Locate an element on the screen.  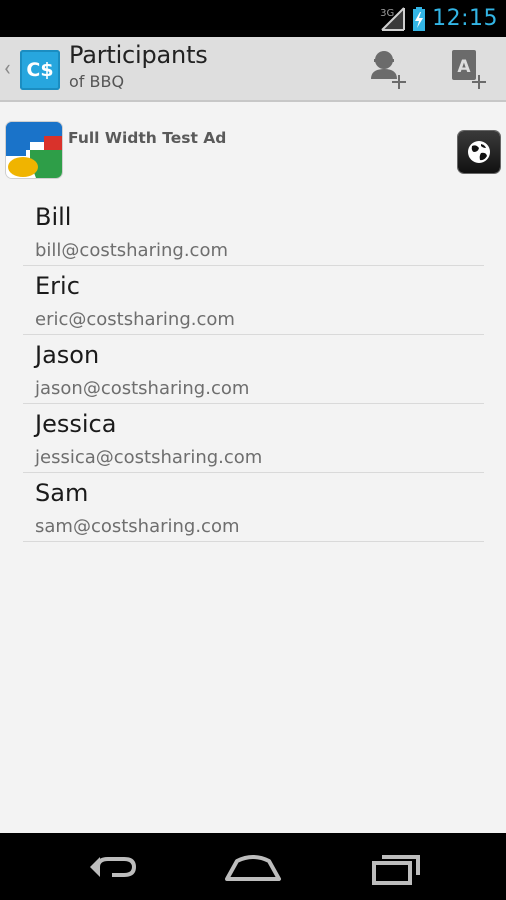
home-button is located at coordinates (253, 867).